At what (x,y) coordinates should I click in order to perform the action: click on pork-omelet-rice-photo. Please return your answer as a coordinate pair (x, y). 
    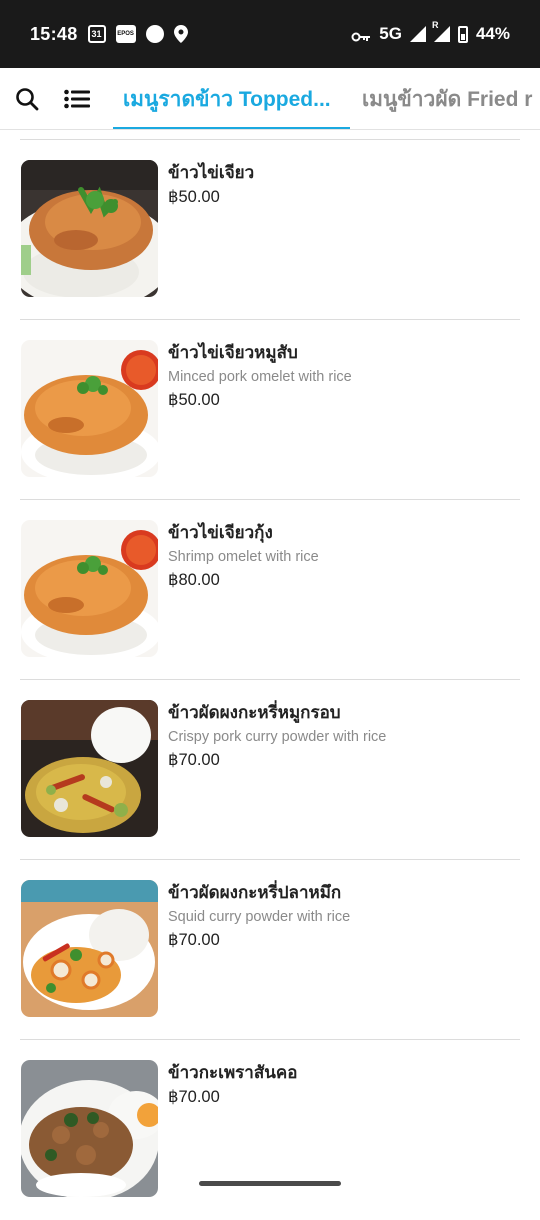
    Looking at the image, I should click on (89, 408).